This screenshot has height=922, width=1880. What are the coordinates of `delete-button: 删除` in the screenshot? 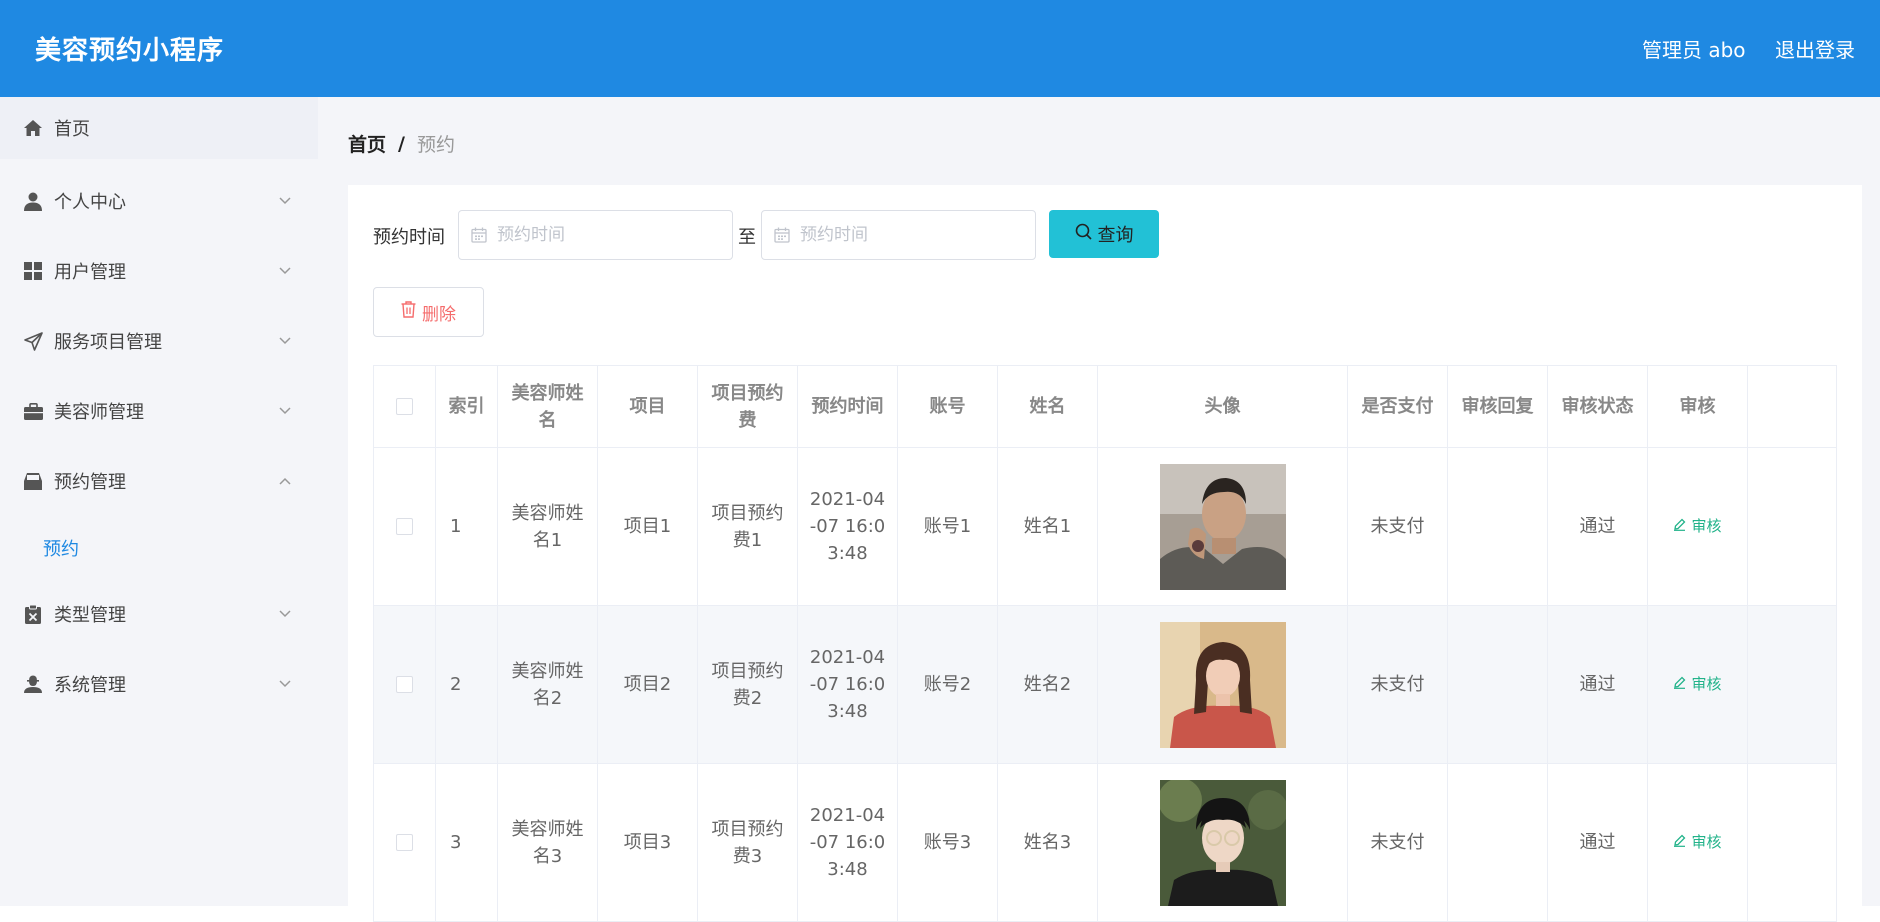 It's located at (428, 312).